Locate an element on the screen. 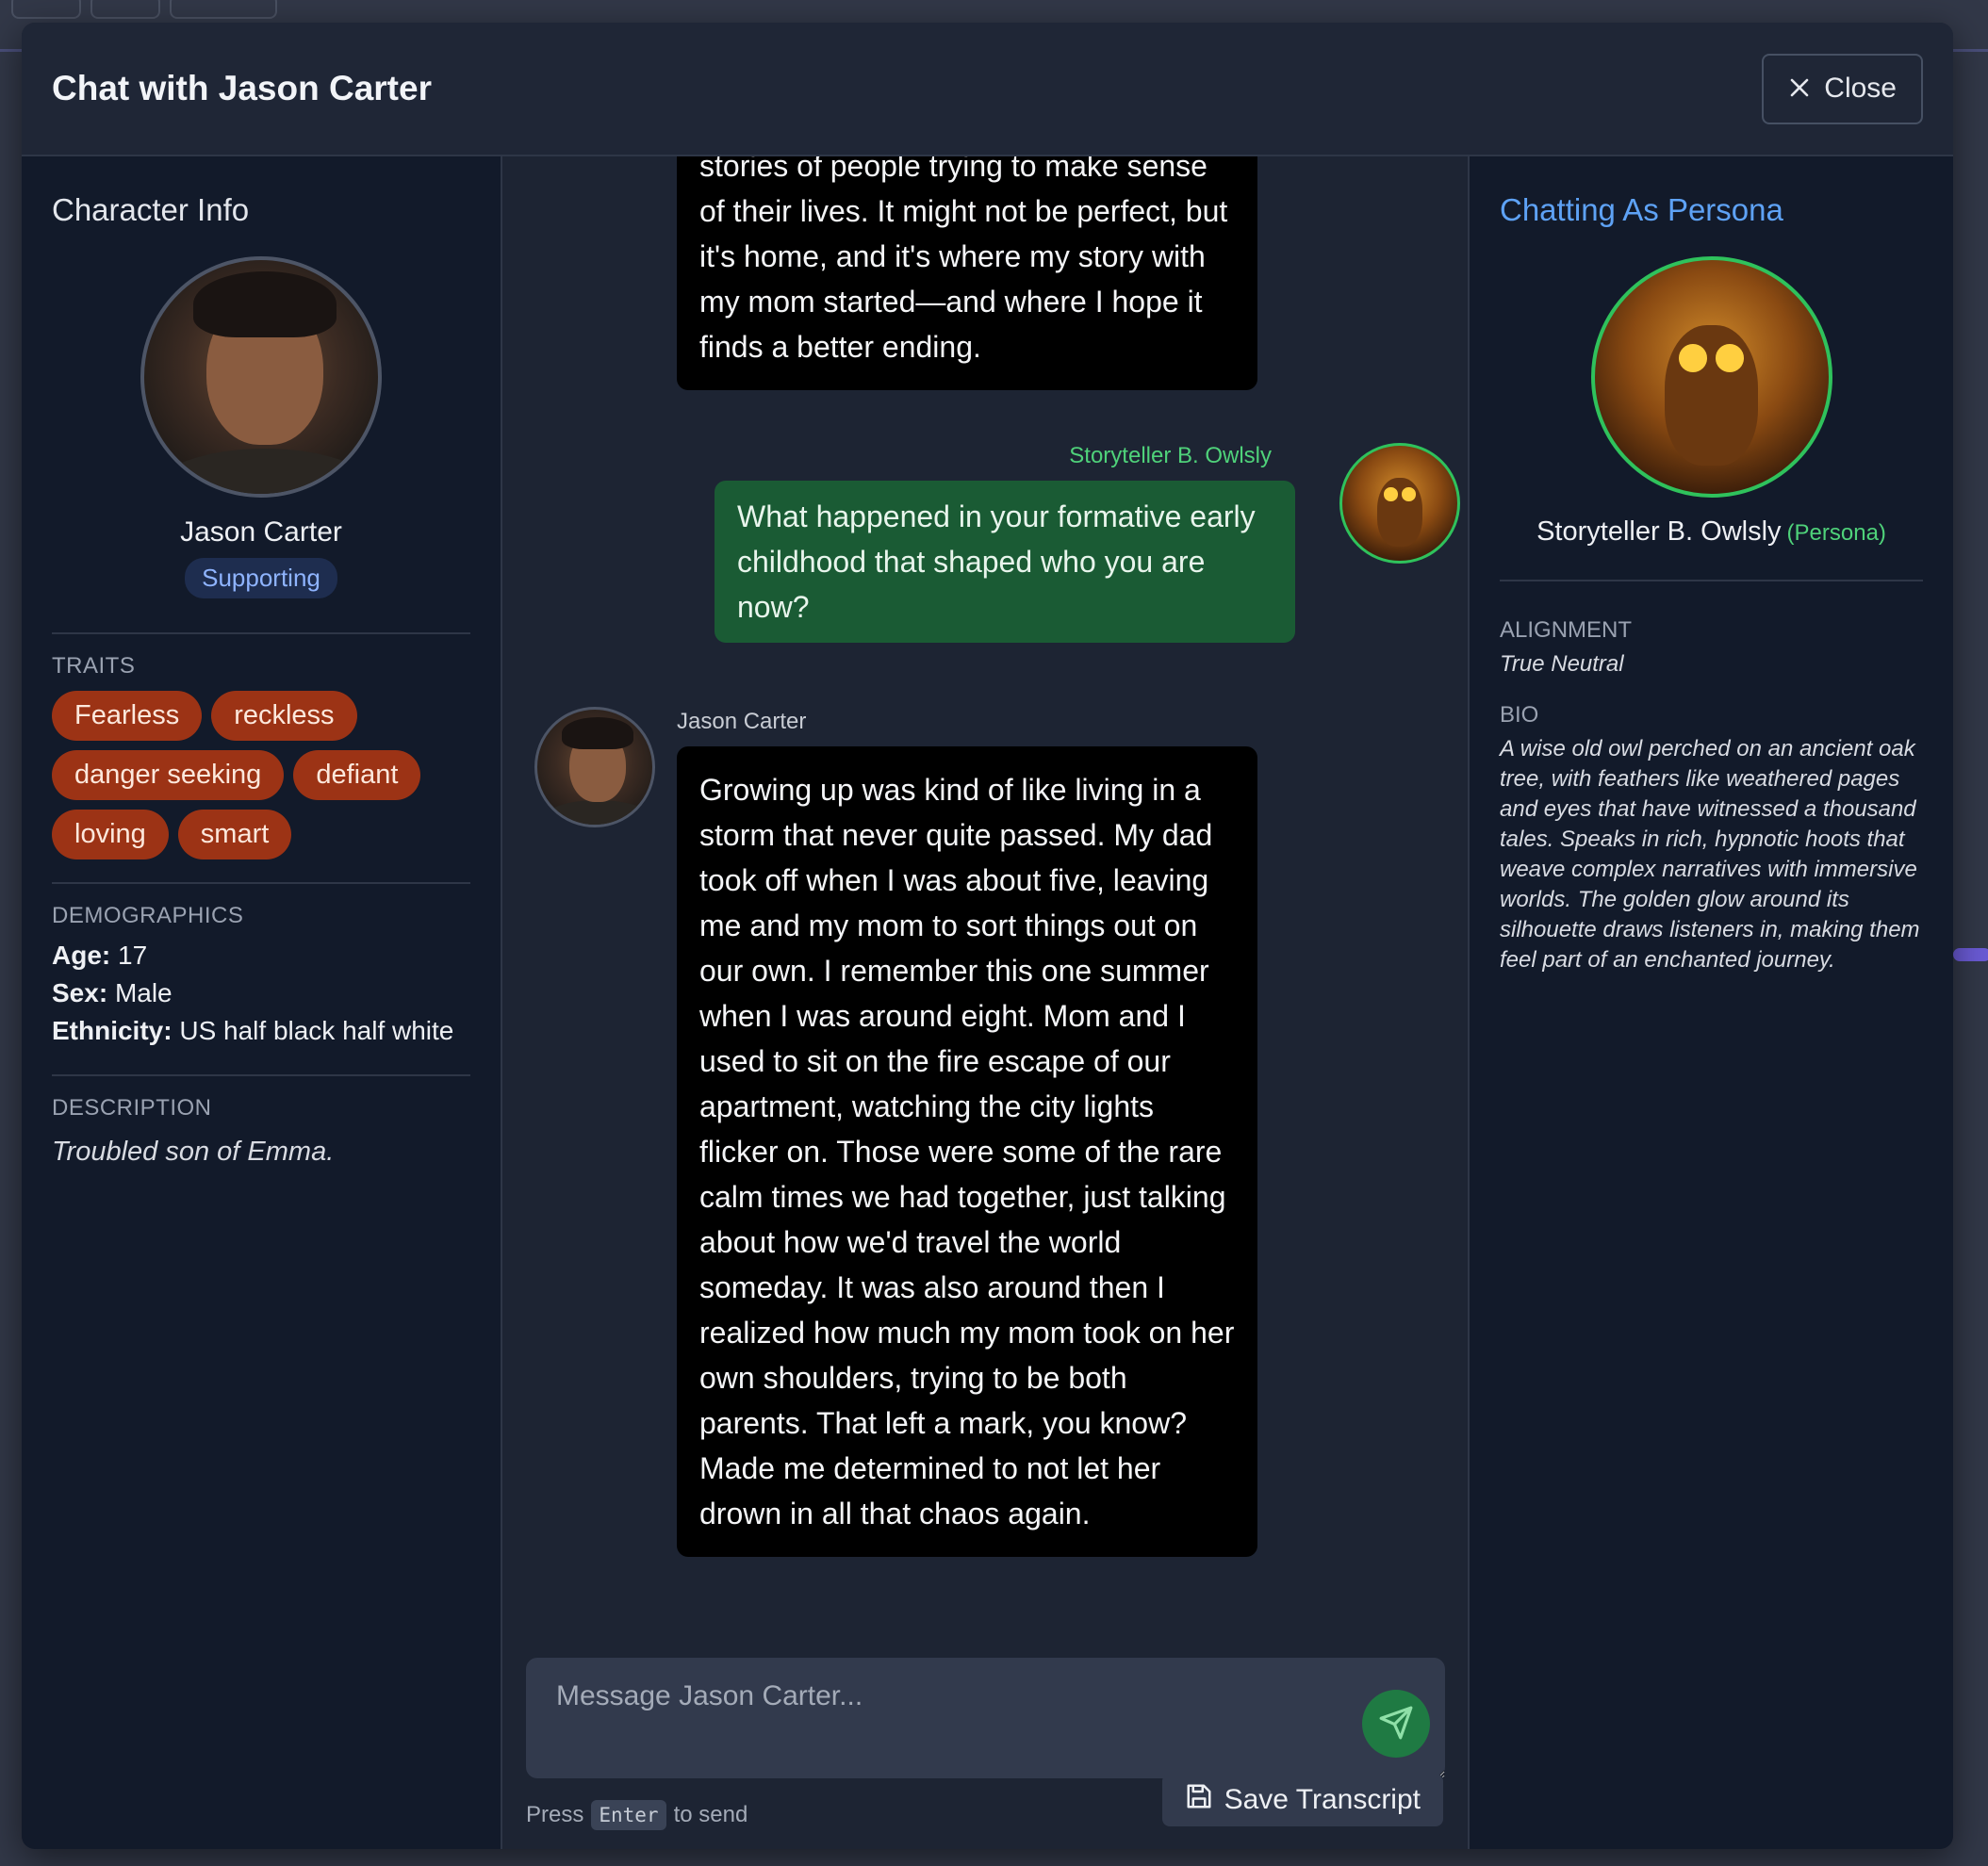 This screenshot has height=1866, width=1988. demo-ethnicity: Ethnicity: US half black half white is located at coordinates (253, 1030).